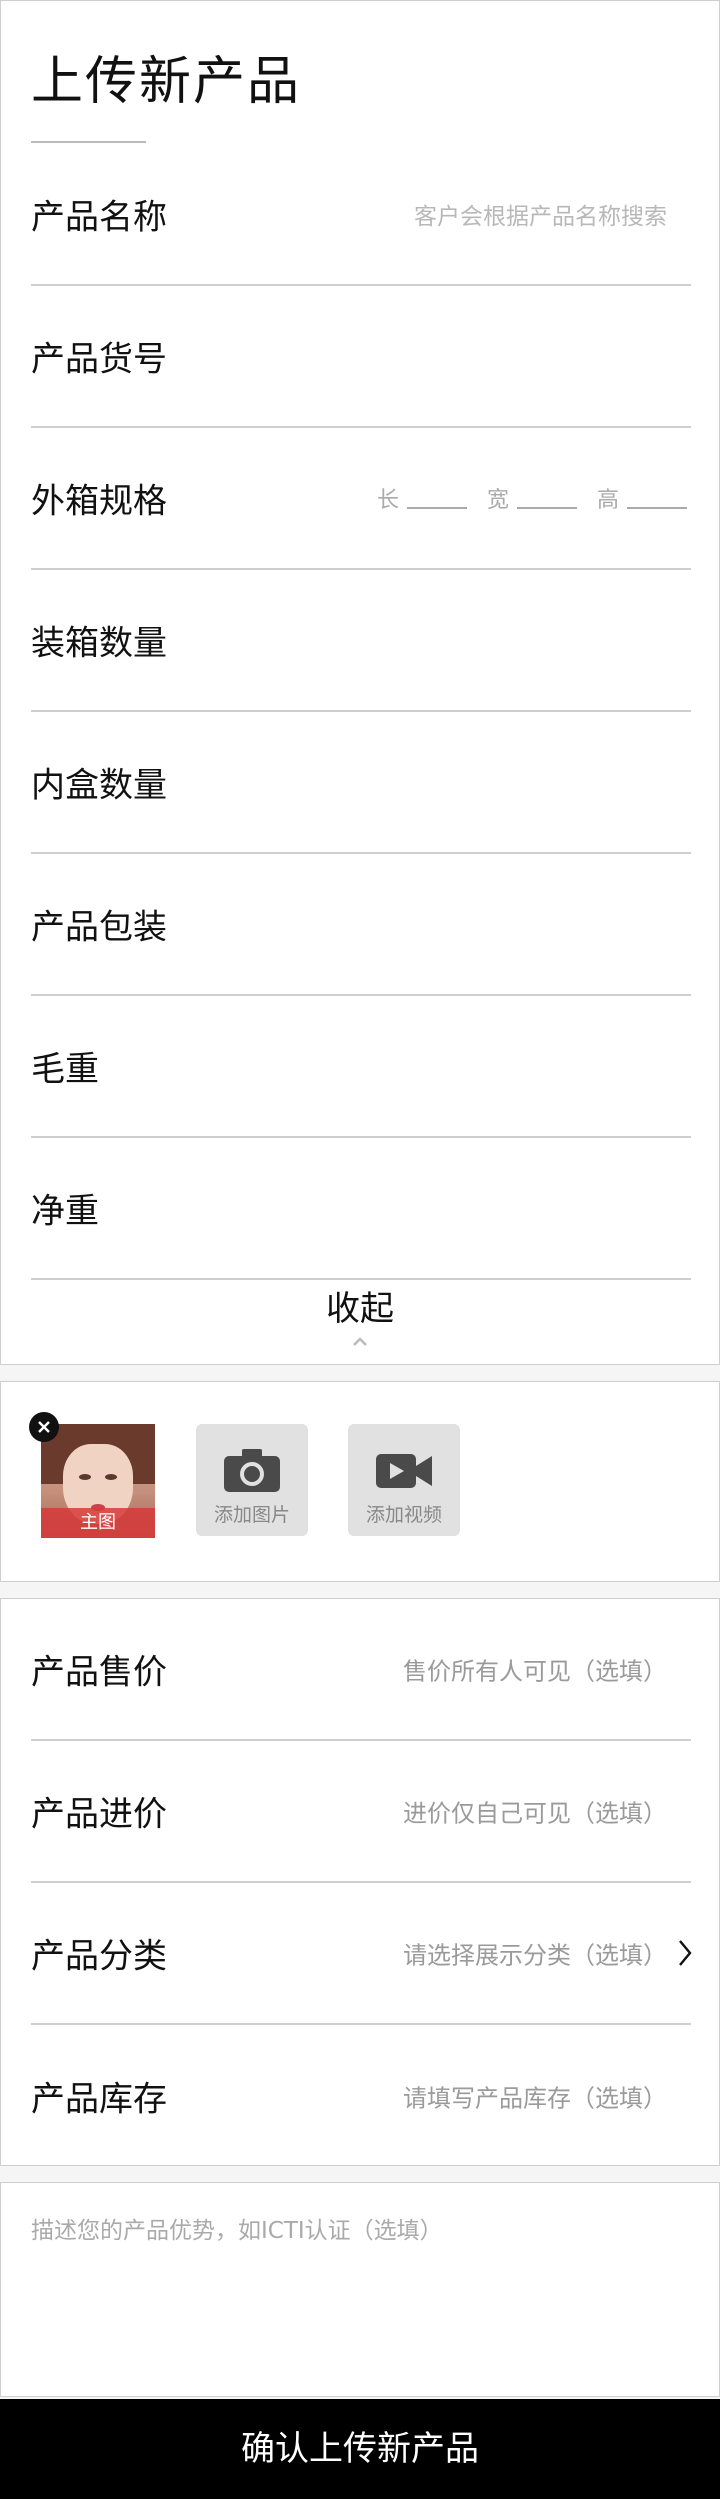  Describe the element at coordinates (361, 1209) in the screenshot. I see `field-net-weight: 净重` at that location.